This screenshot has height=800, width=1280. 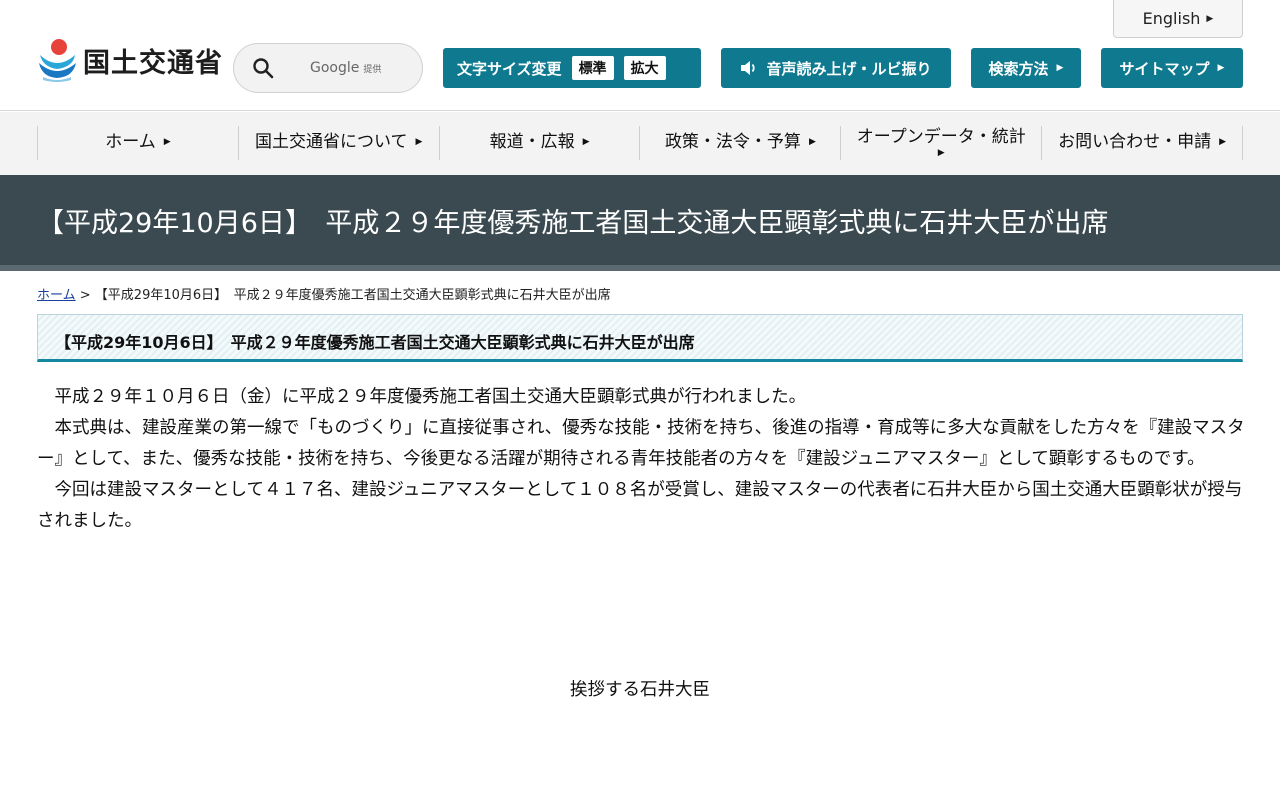 What do you see at coordinates (263, 68) in the screenshot?
I see `search-icon` at bounding box center [263, 68].